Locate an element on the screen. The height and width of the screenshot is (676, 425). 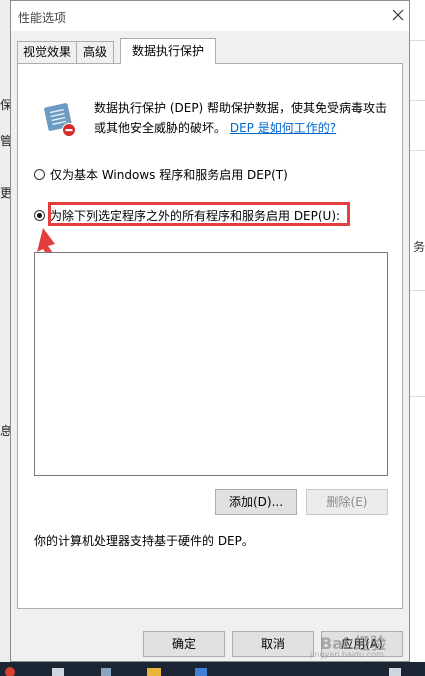
option-essential-only: 仅为基本 Windows 程序和服务启用 DEP(T) is located at coordinates (161, 174).